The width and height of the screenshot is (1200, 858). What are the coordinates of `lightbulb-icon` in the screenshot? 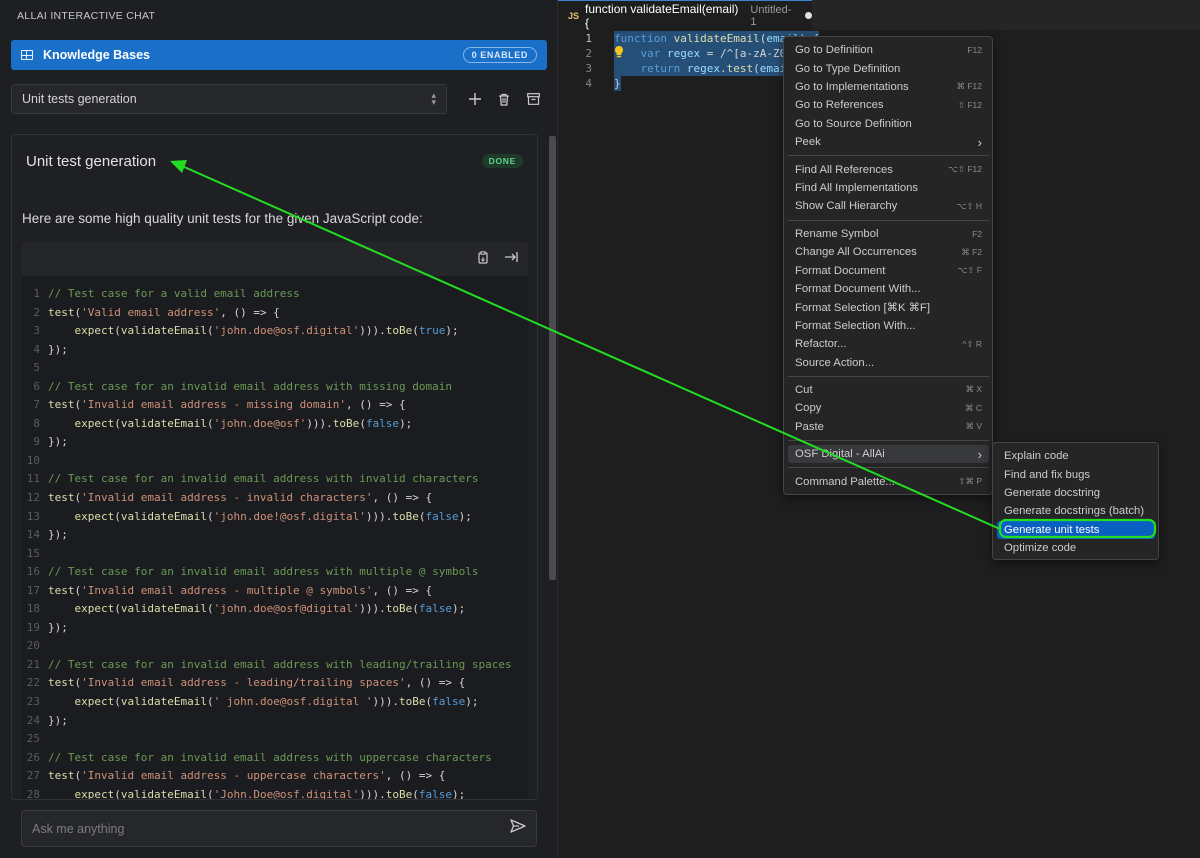 It's located at (619, 52).